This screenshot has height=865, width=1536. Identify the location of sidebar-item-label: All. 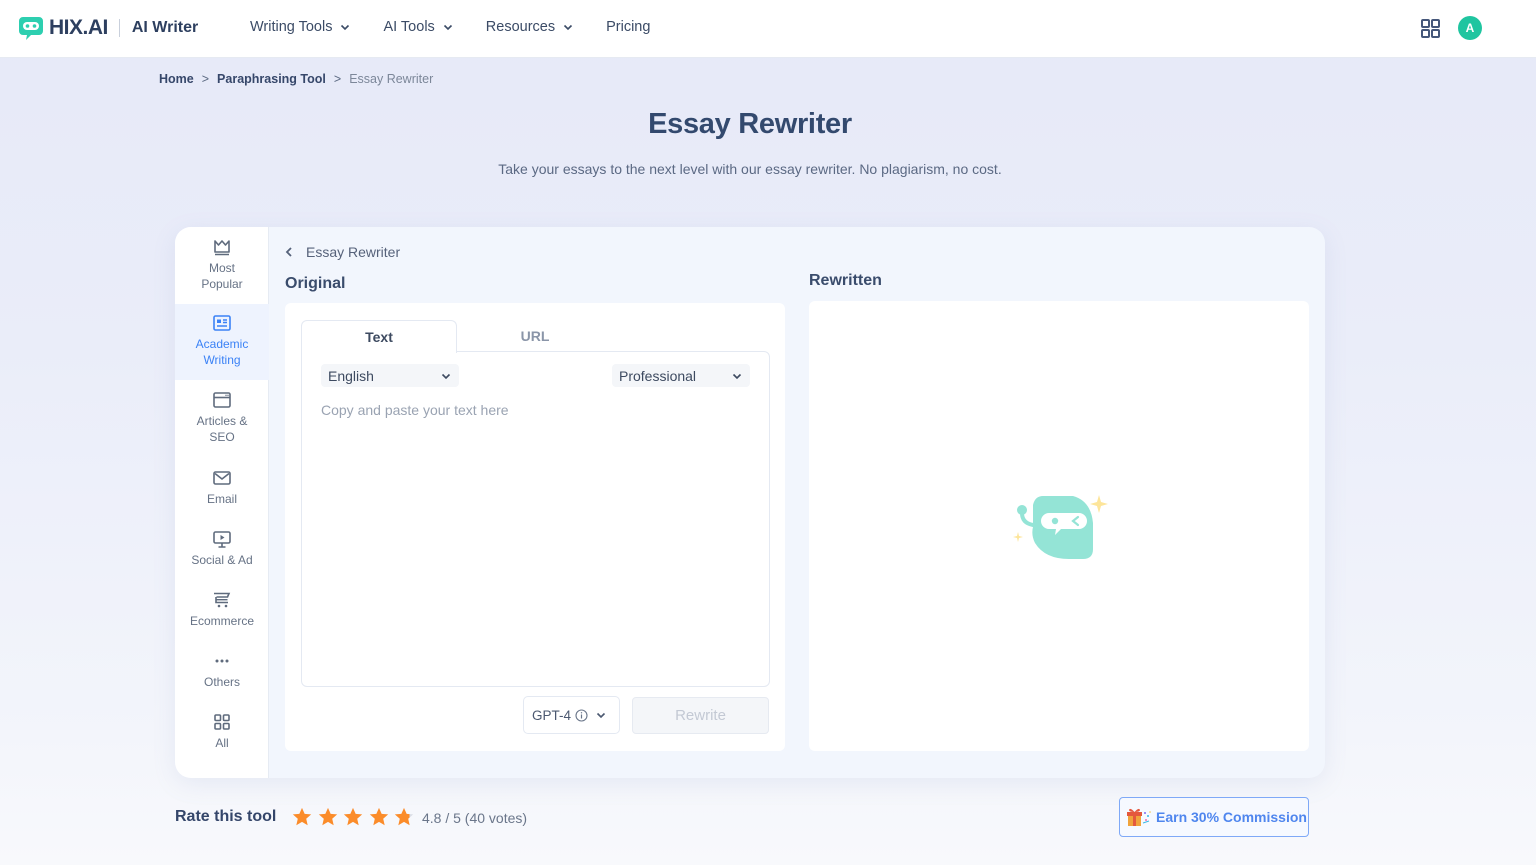
(222, 743).